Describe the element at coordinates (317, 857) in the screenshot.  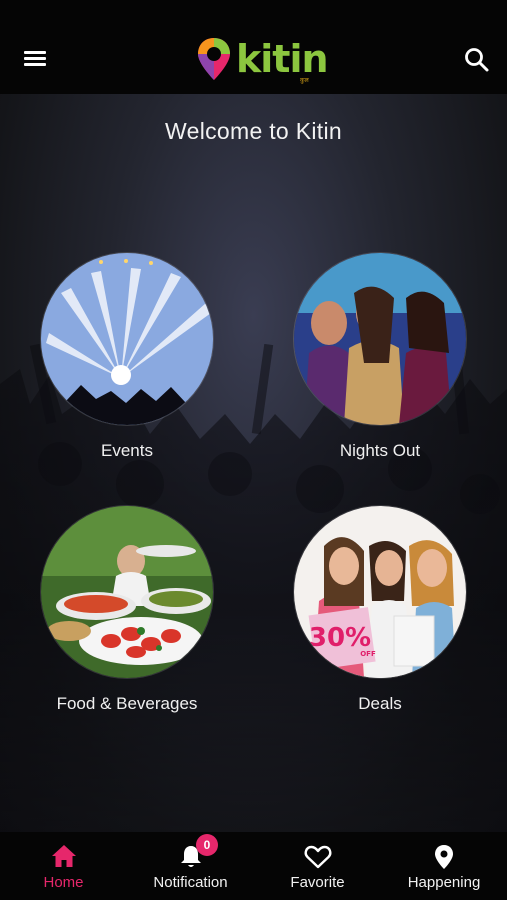
I see `heart-icon` at that location.